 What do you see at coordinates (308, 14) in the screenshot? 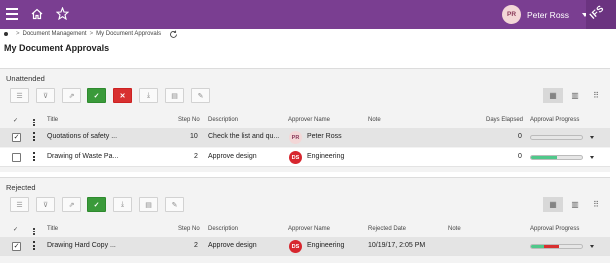
I see `top-bar: PR Peter Ross IFS` at bounding box center [308, 14].